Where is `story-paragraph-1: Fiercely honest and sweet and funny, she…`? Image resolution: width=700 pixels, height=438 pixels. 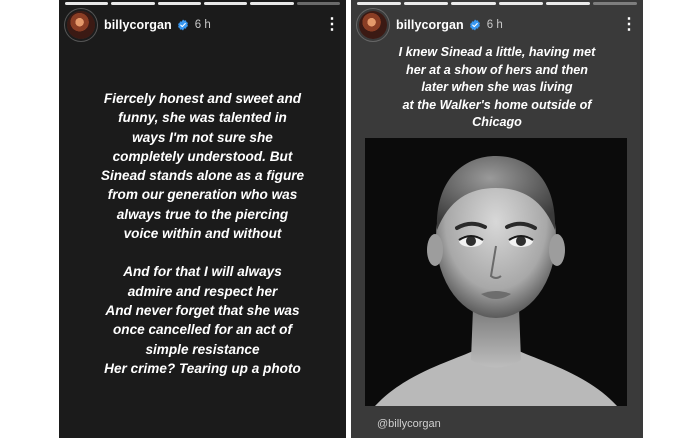 story-paragraph-1: Fiercely honest and sweet and funny, she… is located at coordinates (202, 166).